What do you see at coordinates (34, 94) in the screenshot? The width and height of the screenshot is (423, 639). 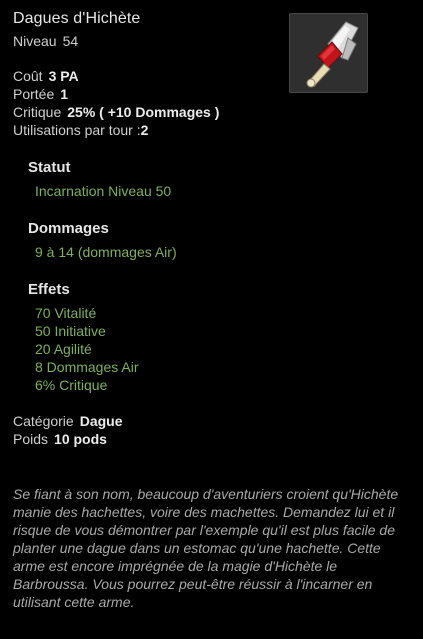 I see `range-label: Portée` at bounding box center [34, 94].